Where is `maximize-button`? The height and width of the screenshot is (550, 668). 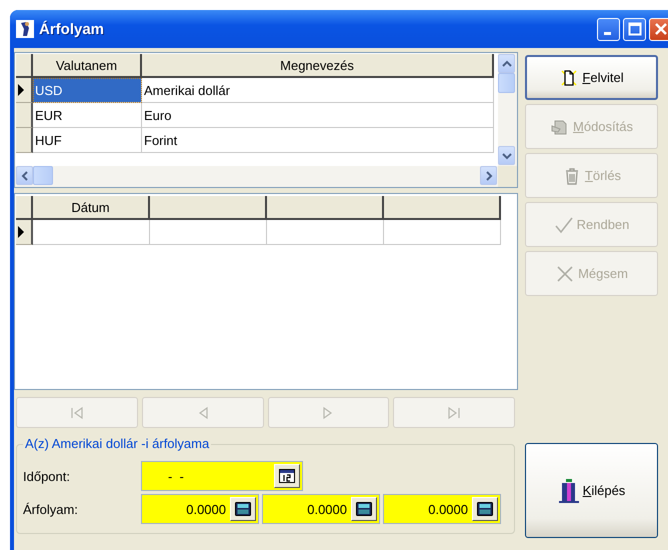
maximize-button is located at coordinates (634, 29).